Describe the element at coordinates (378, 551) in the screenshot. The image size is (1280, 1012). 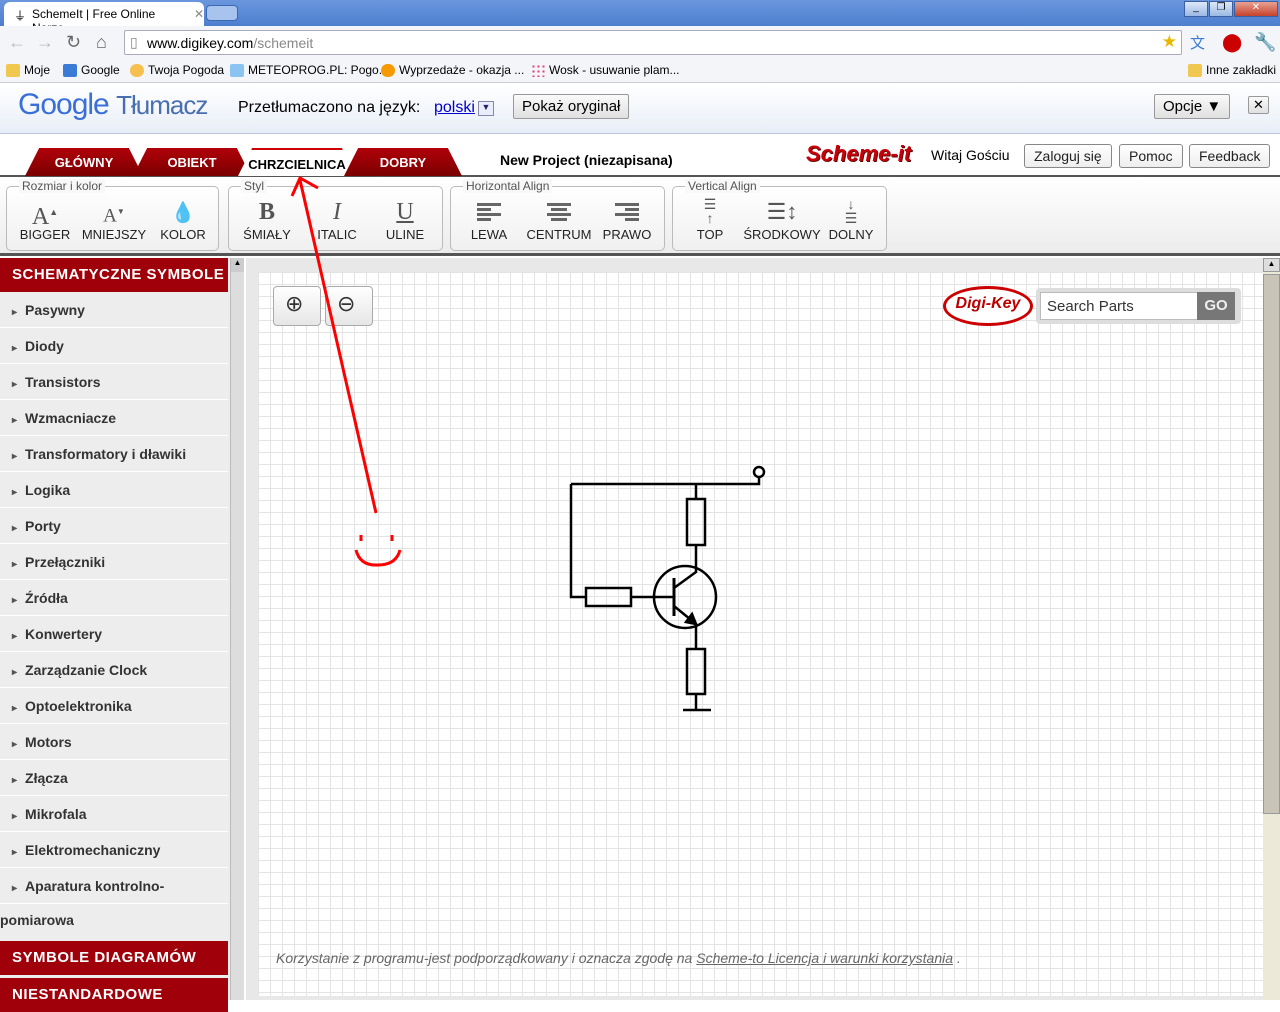
I see `smiley-drawing` at that location.